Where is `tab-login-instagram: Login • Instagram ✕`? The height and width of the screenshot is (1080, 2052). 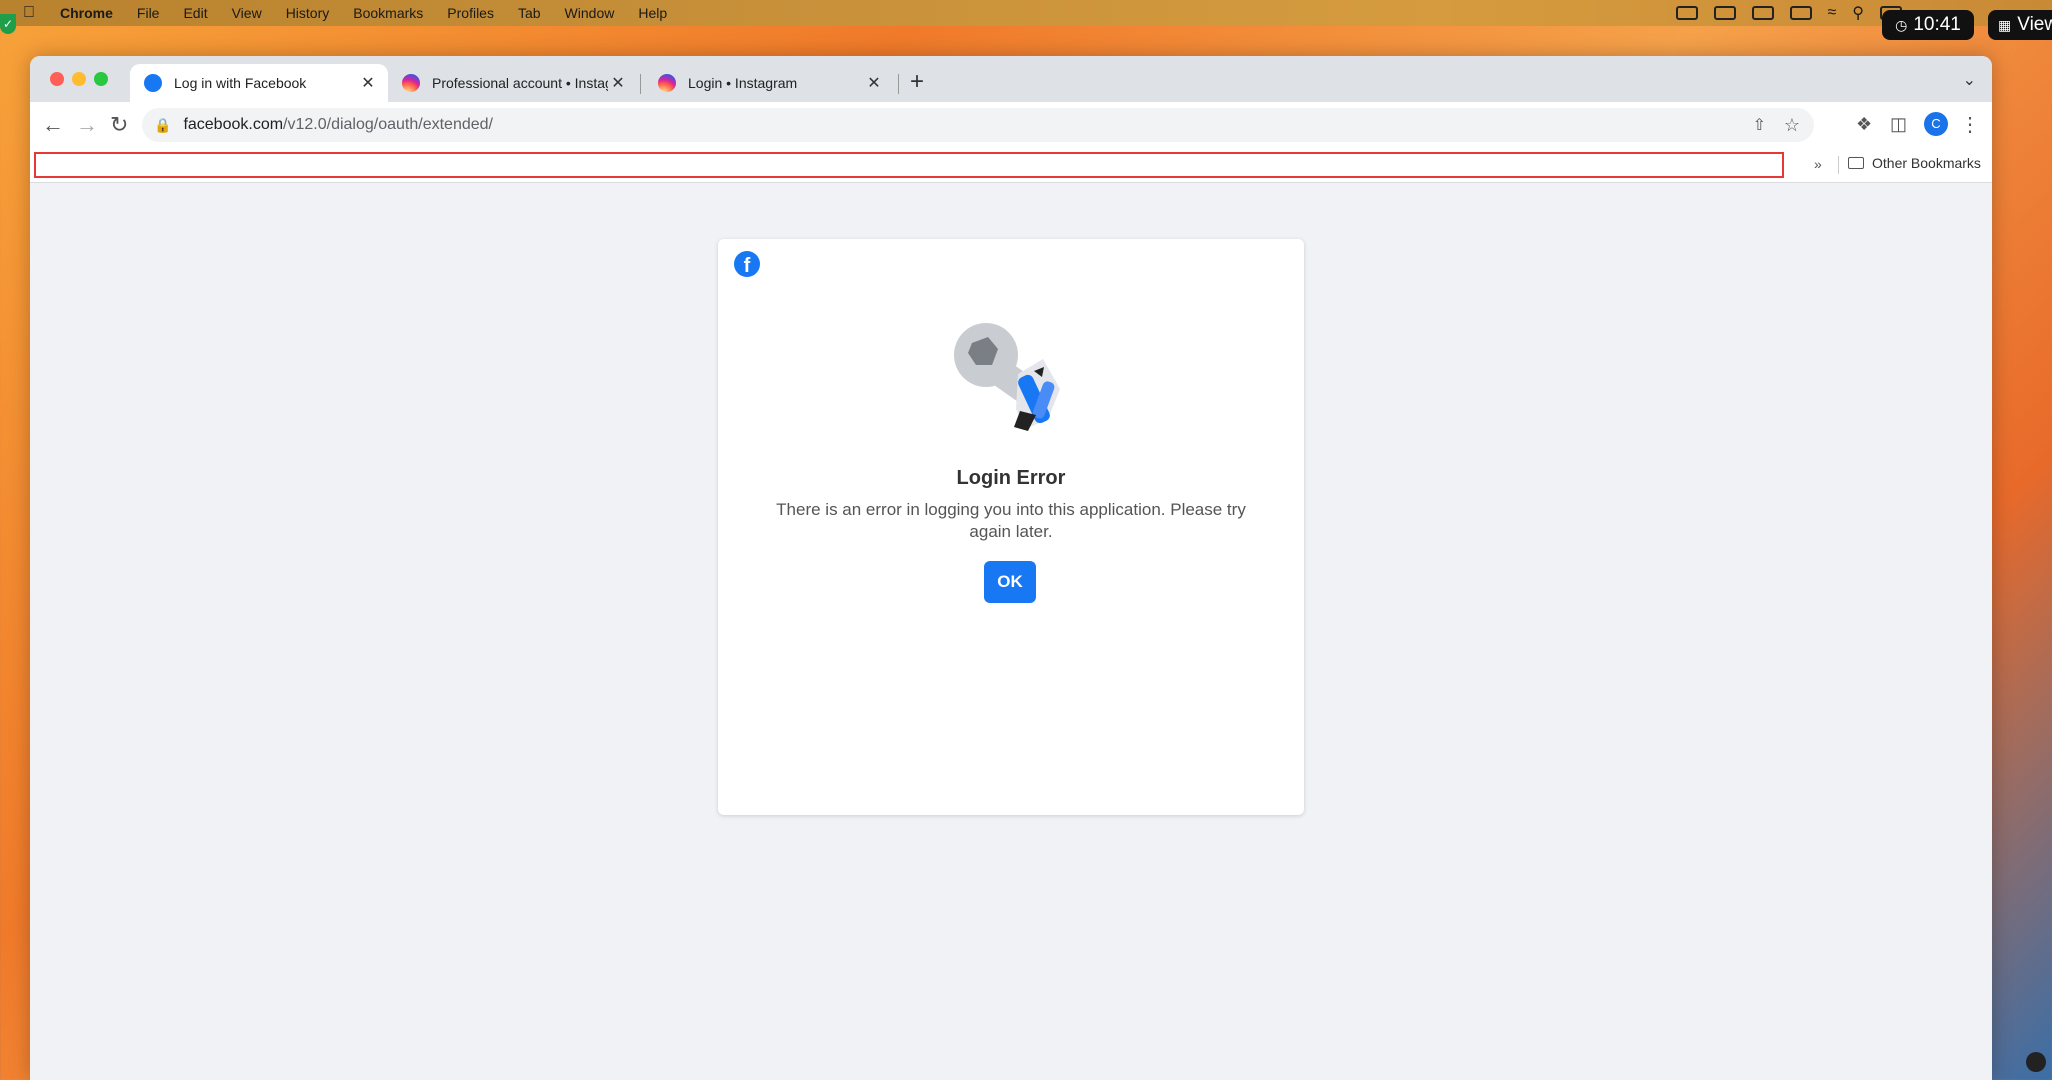
tab-login-instagram: Login • Instagram ✕ is located at coordinates (769, 83).